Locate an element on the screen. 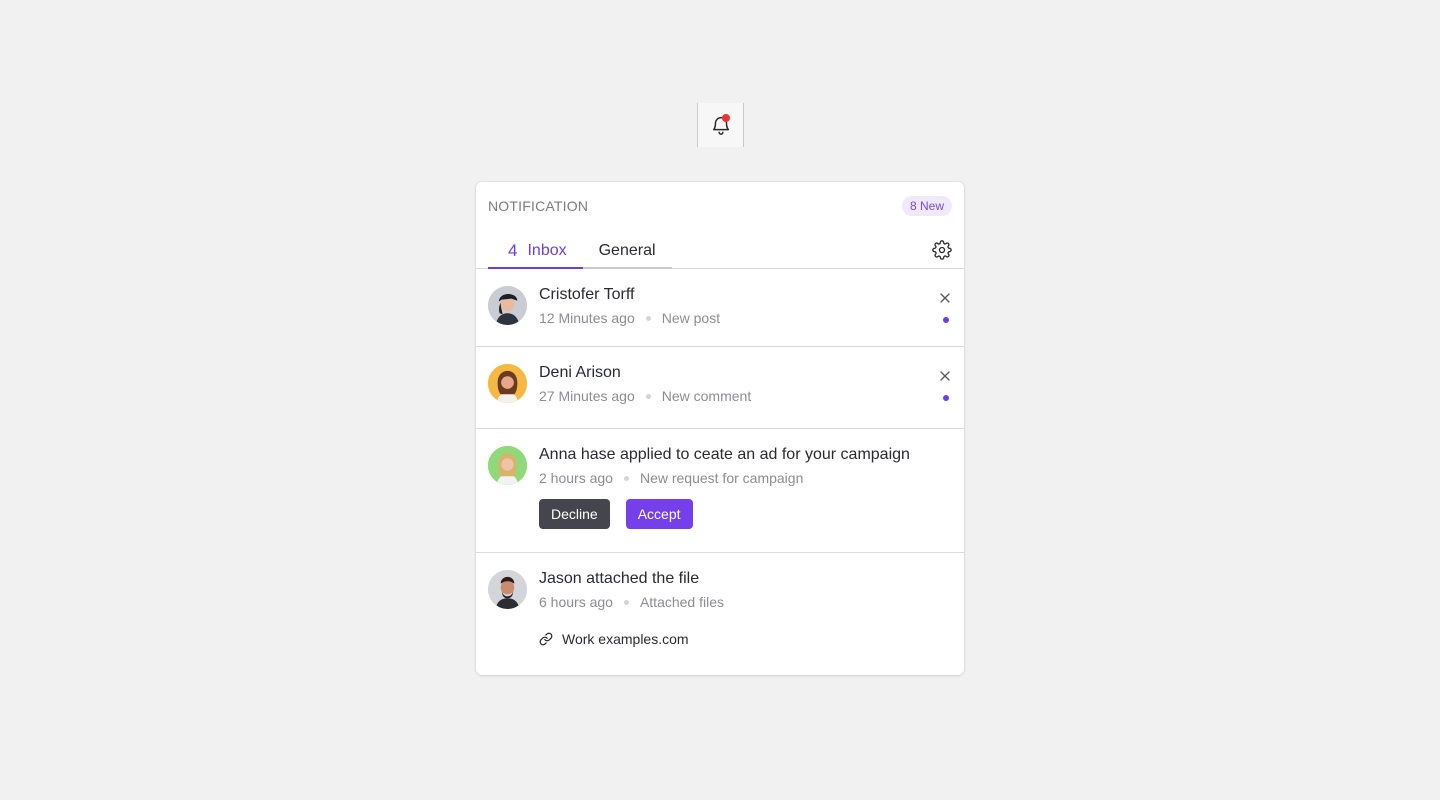 The image size is (1440, 800). notification-bell-button is located at coordinates (720, 125).